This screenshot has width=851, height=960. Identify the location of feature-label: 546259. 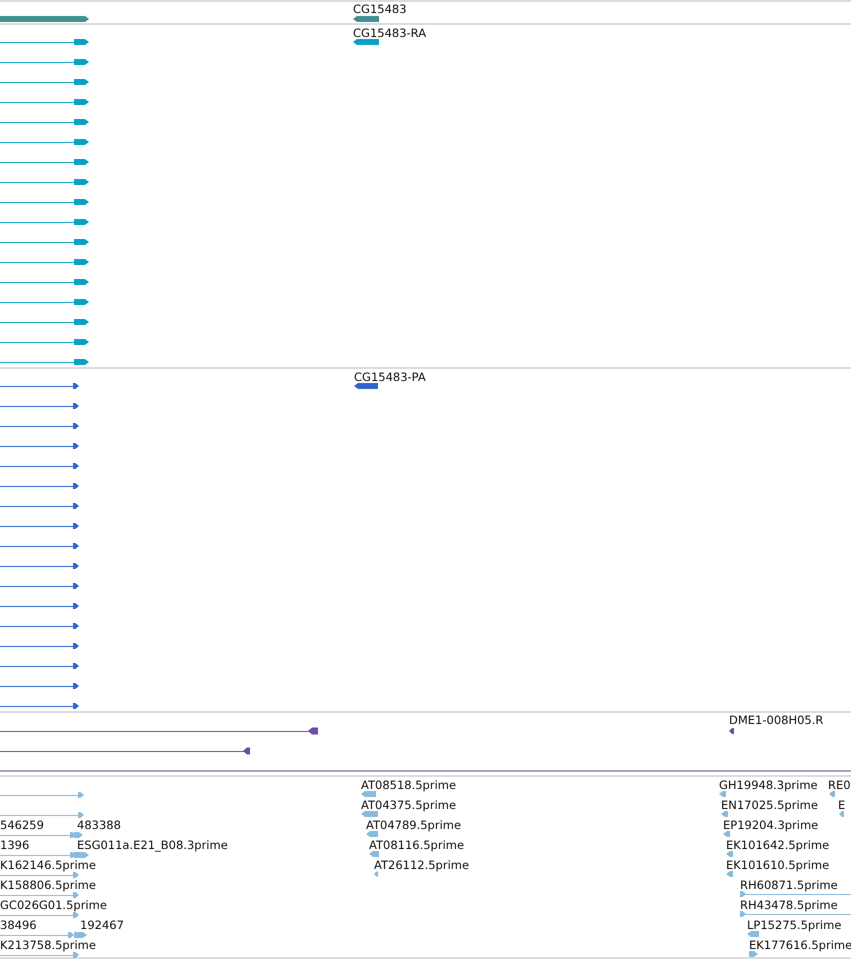
(22, 825).